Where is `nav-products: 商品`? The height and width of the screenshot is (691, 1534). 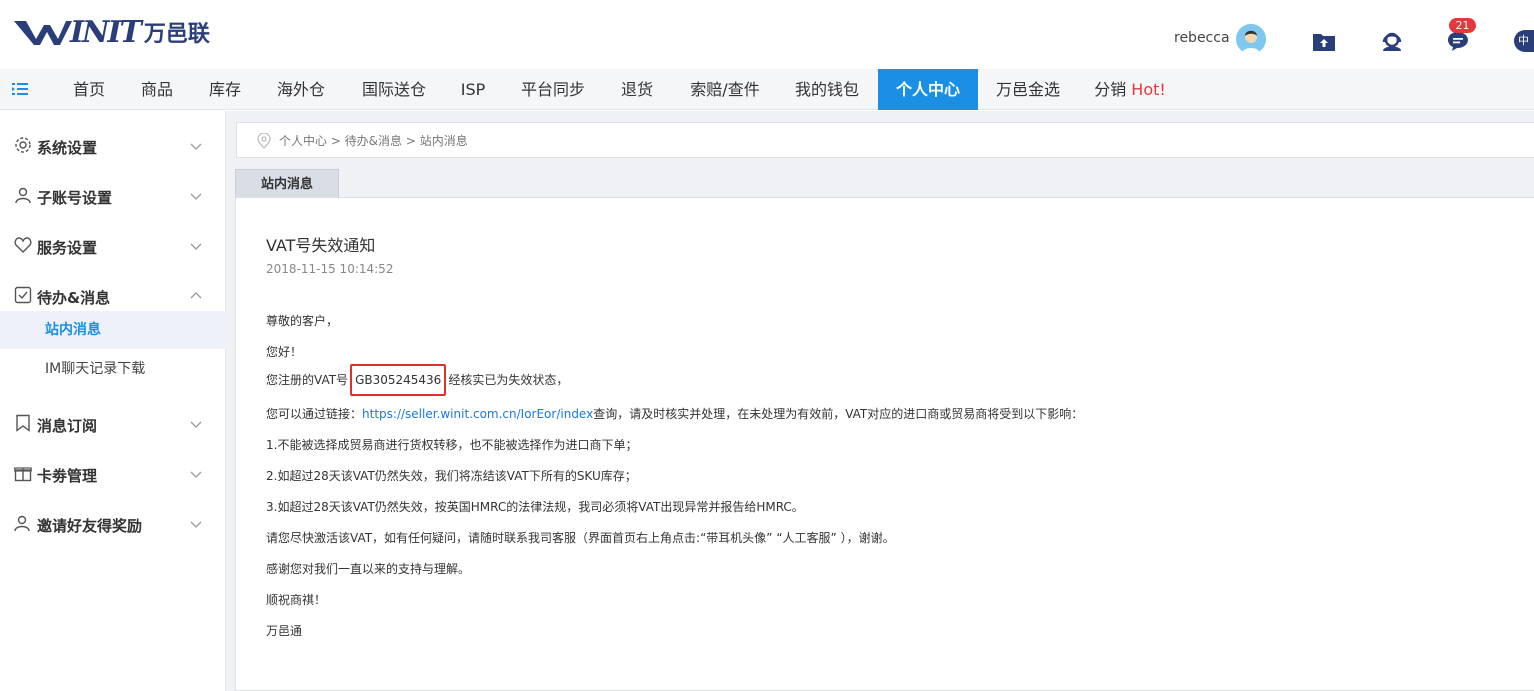 nav-products: 商品 is located at coordinates (157, 89).